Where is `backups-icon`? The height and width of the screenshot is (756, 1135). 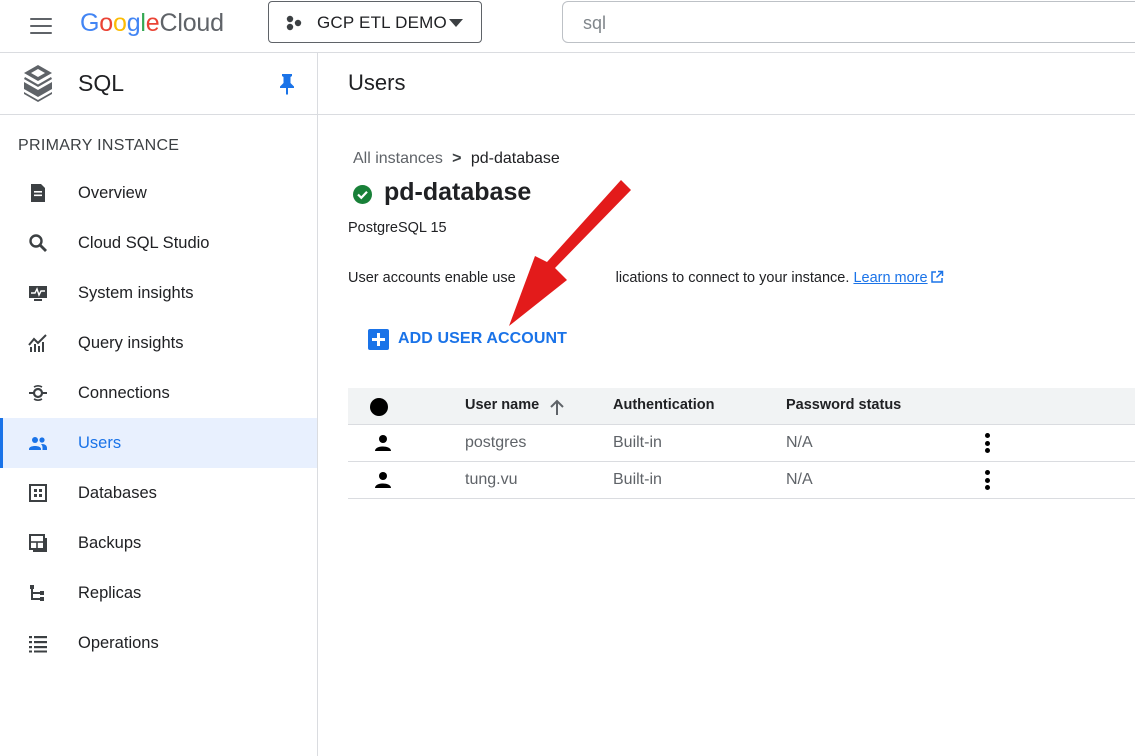 backups-icon is located at coordinates (38, 543).